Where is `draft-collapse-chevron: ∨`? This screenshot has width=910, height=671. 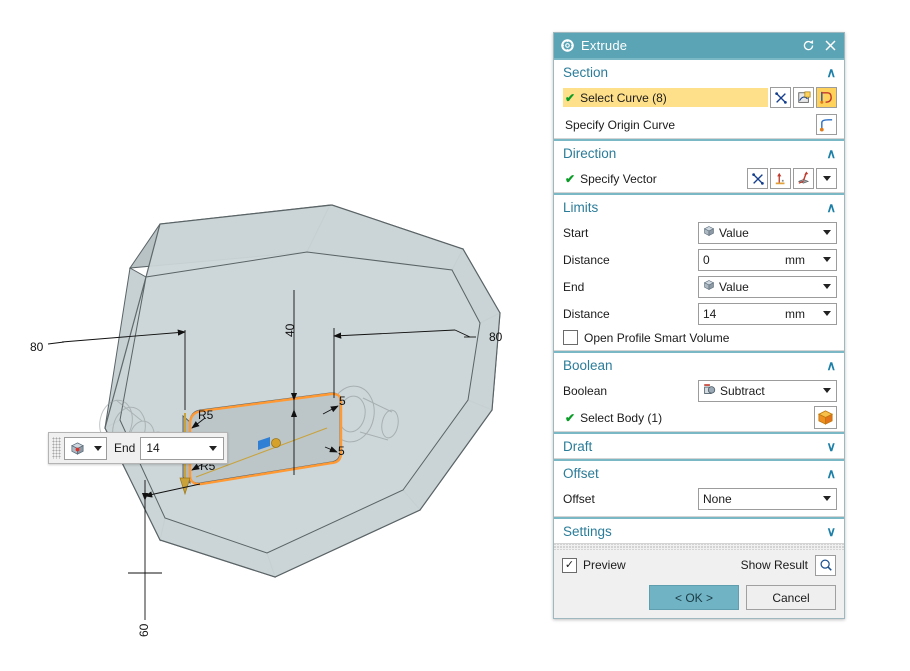 draft-collapse-chevron: ∨ is located at coordinates (831, 446).